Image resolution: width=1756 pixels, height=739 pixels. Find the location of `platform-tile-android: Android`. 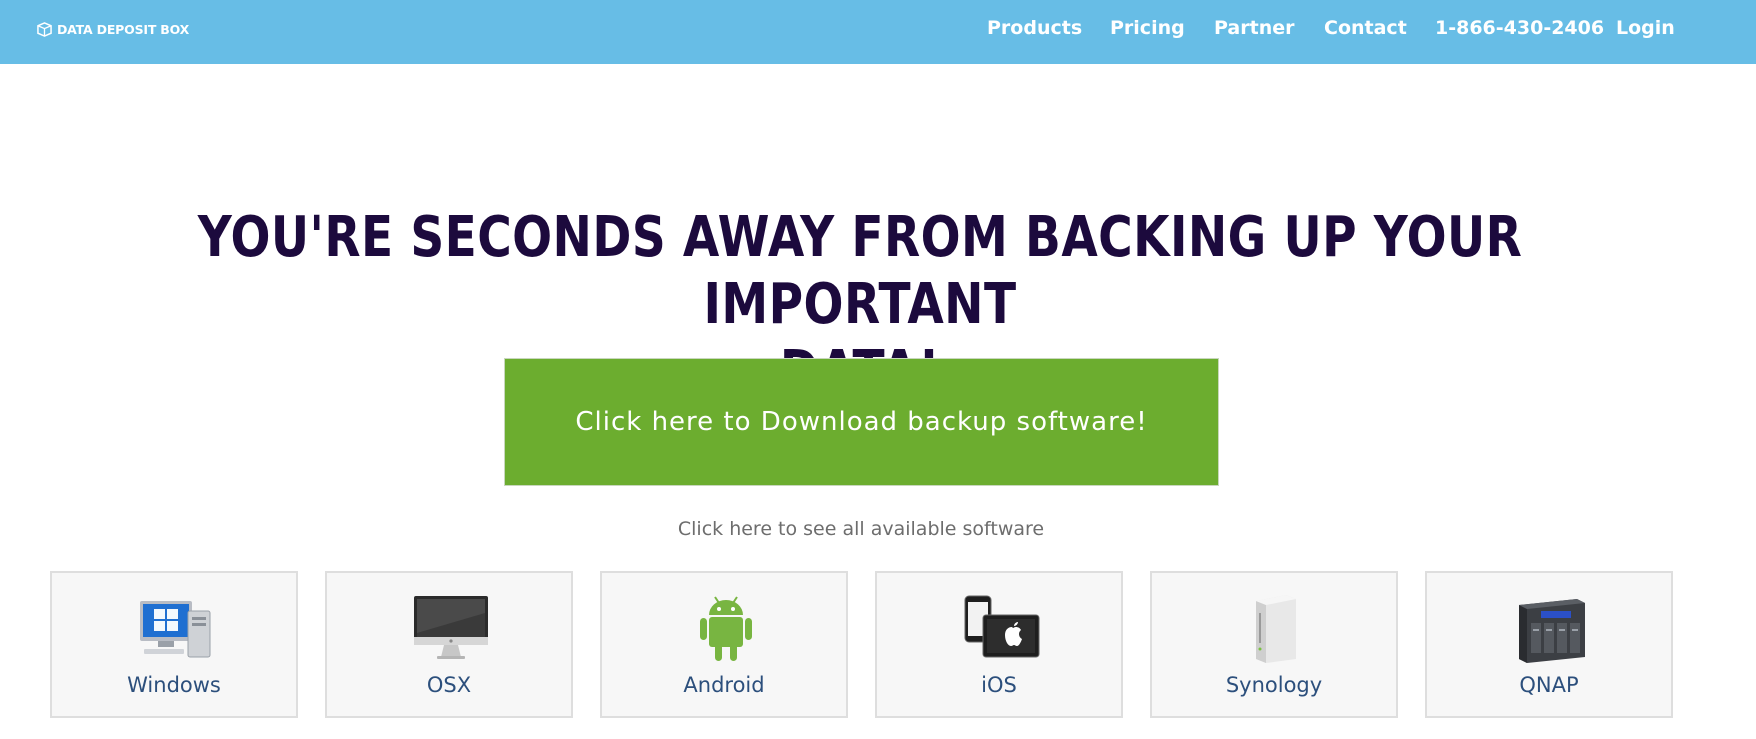

platform-tile-android: Android is located at coordinates (724, 644).